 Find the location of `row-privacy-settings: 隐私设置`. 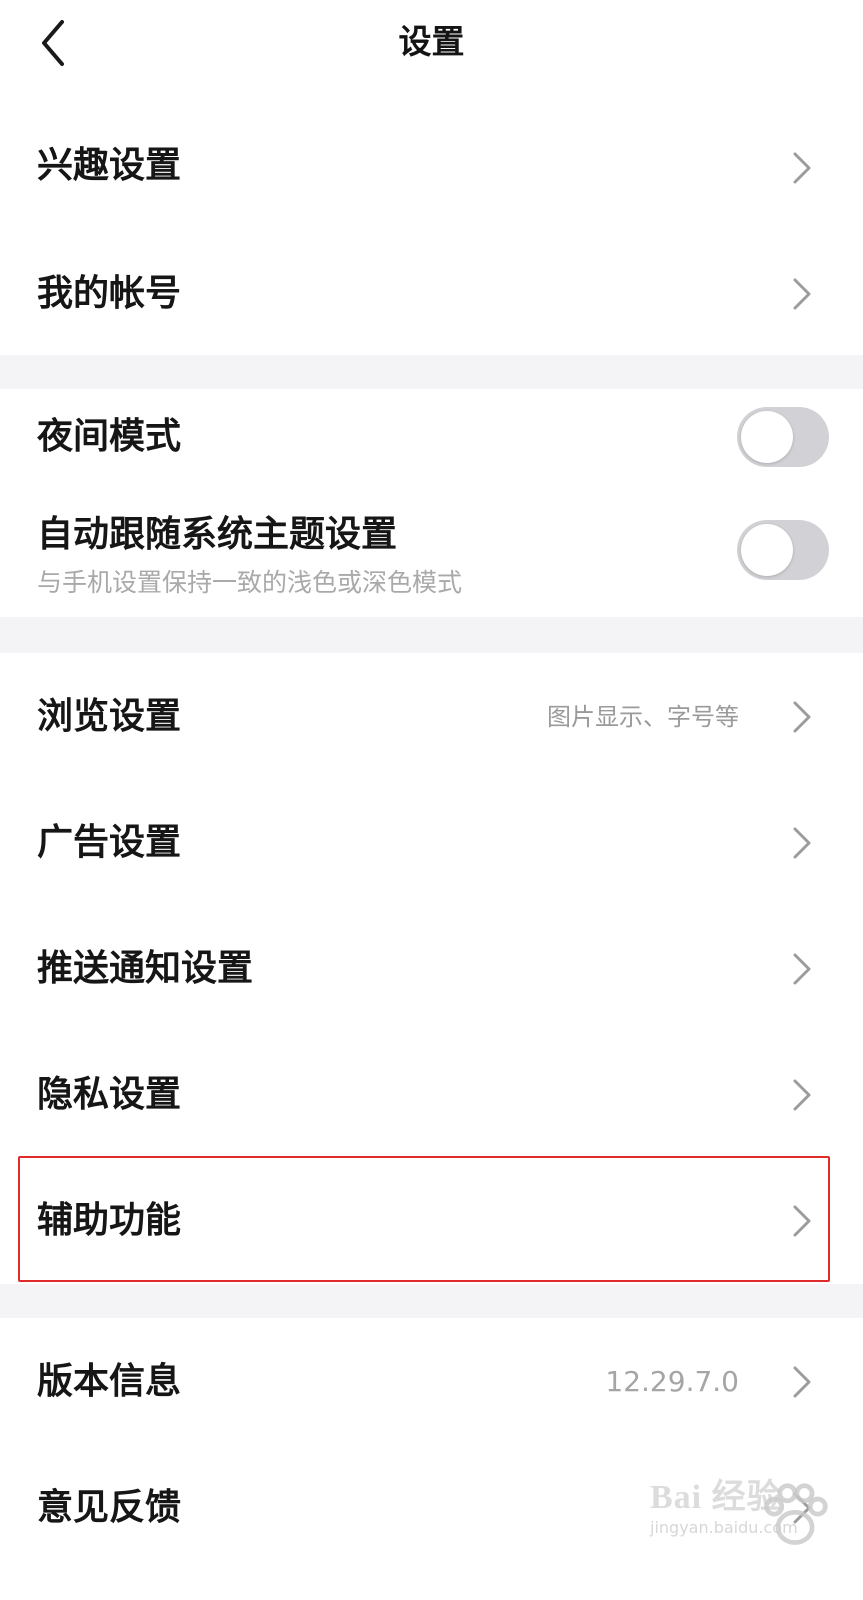

row-privacy-settings: 隐私设置 is located at coordinates (431, 1094).